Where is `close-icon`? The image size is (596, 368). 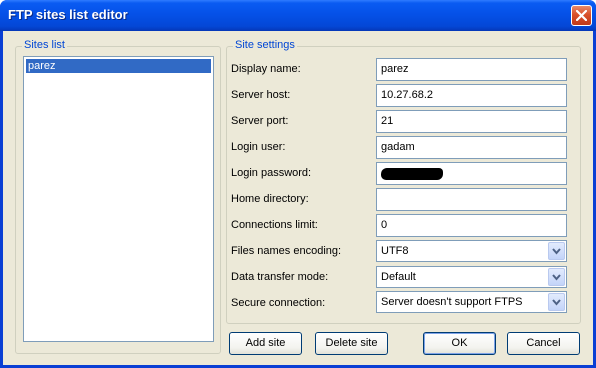 close-icon is located at coordinates (581, 15).